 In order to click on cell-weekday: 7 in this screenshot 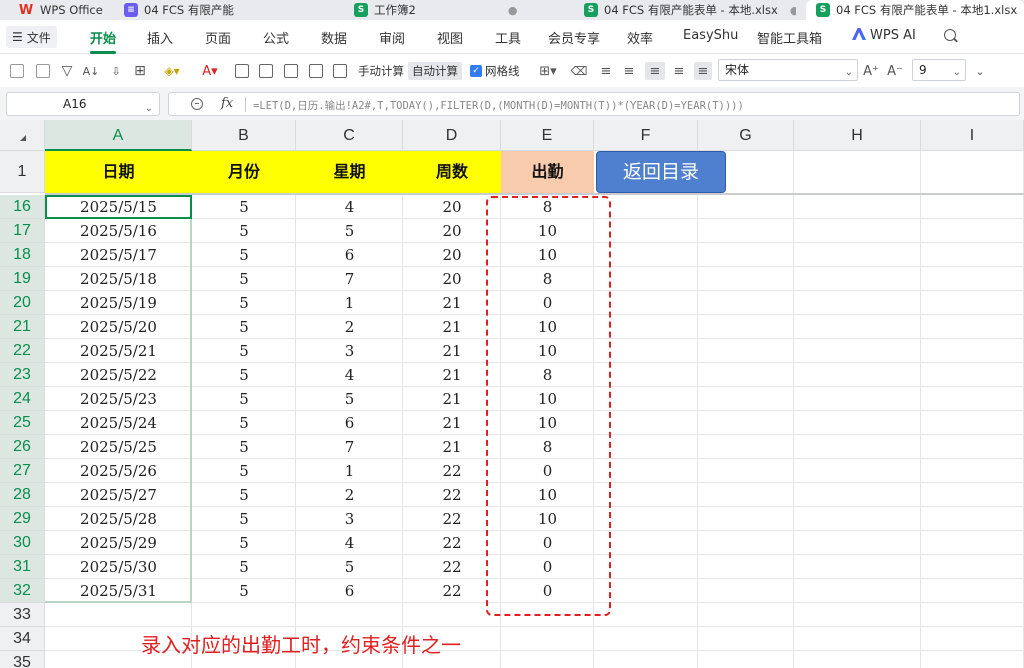, I will do `click(349, 279)`.